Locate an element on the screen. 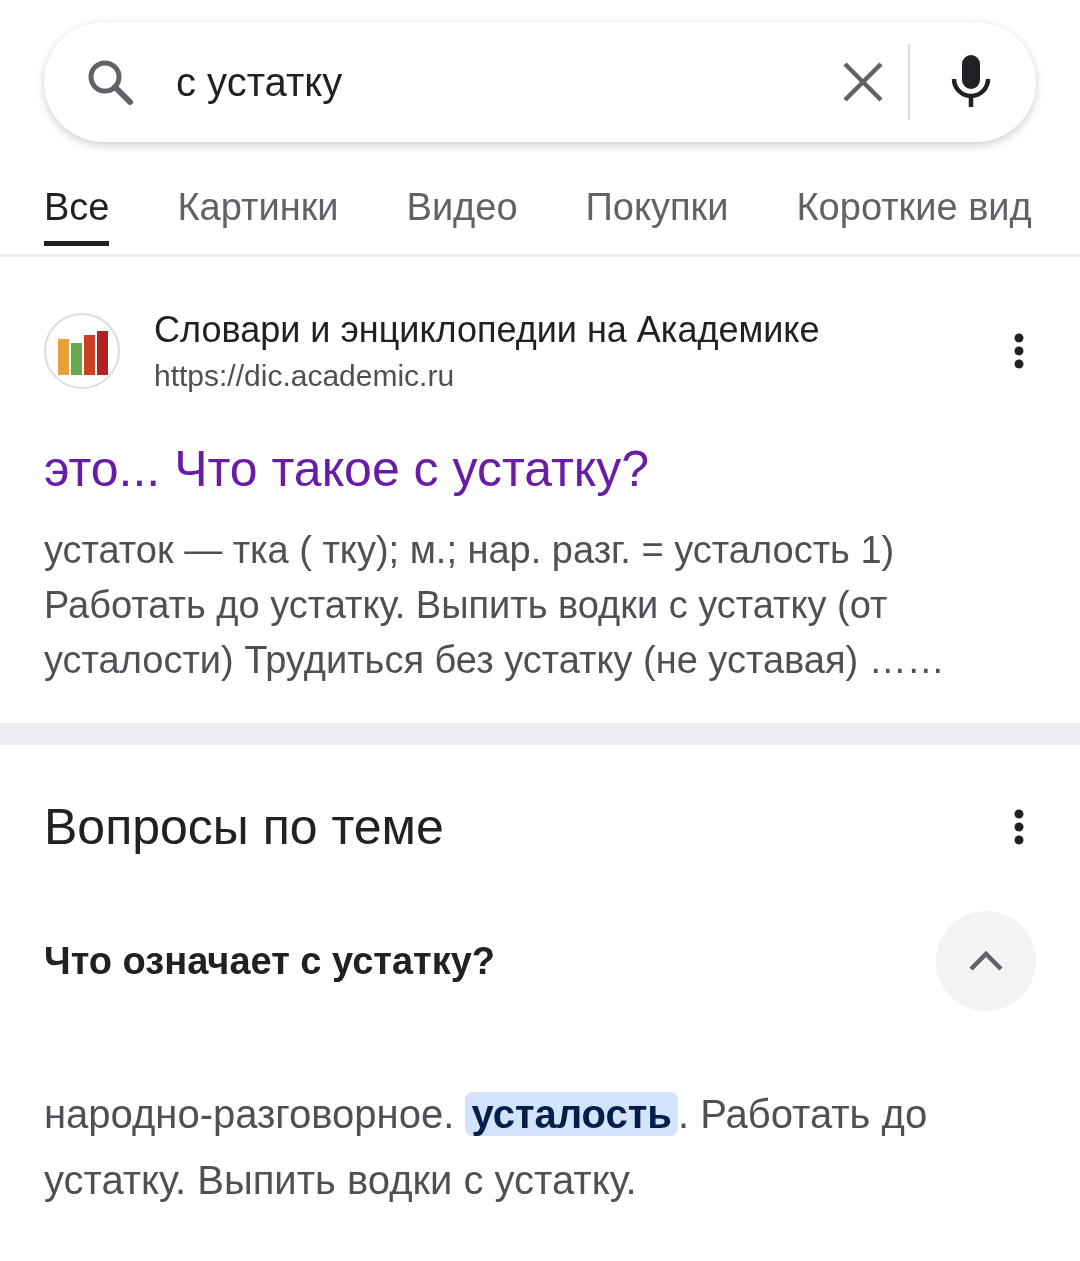 The image size is (1080, 1261). result-title-link: это... Что такое с устатку? is located at coordinates (540, 469).